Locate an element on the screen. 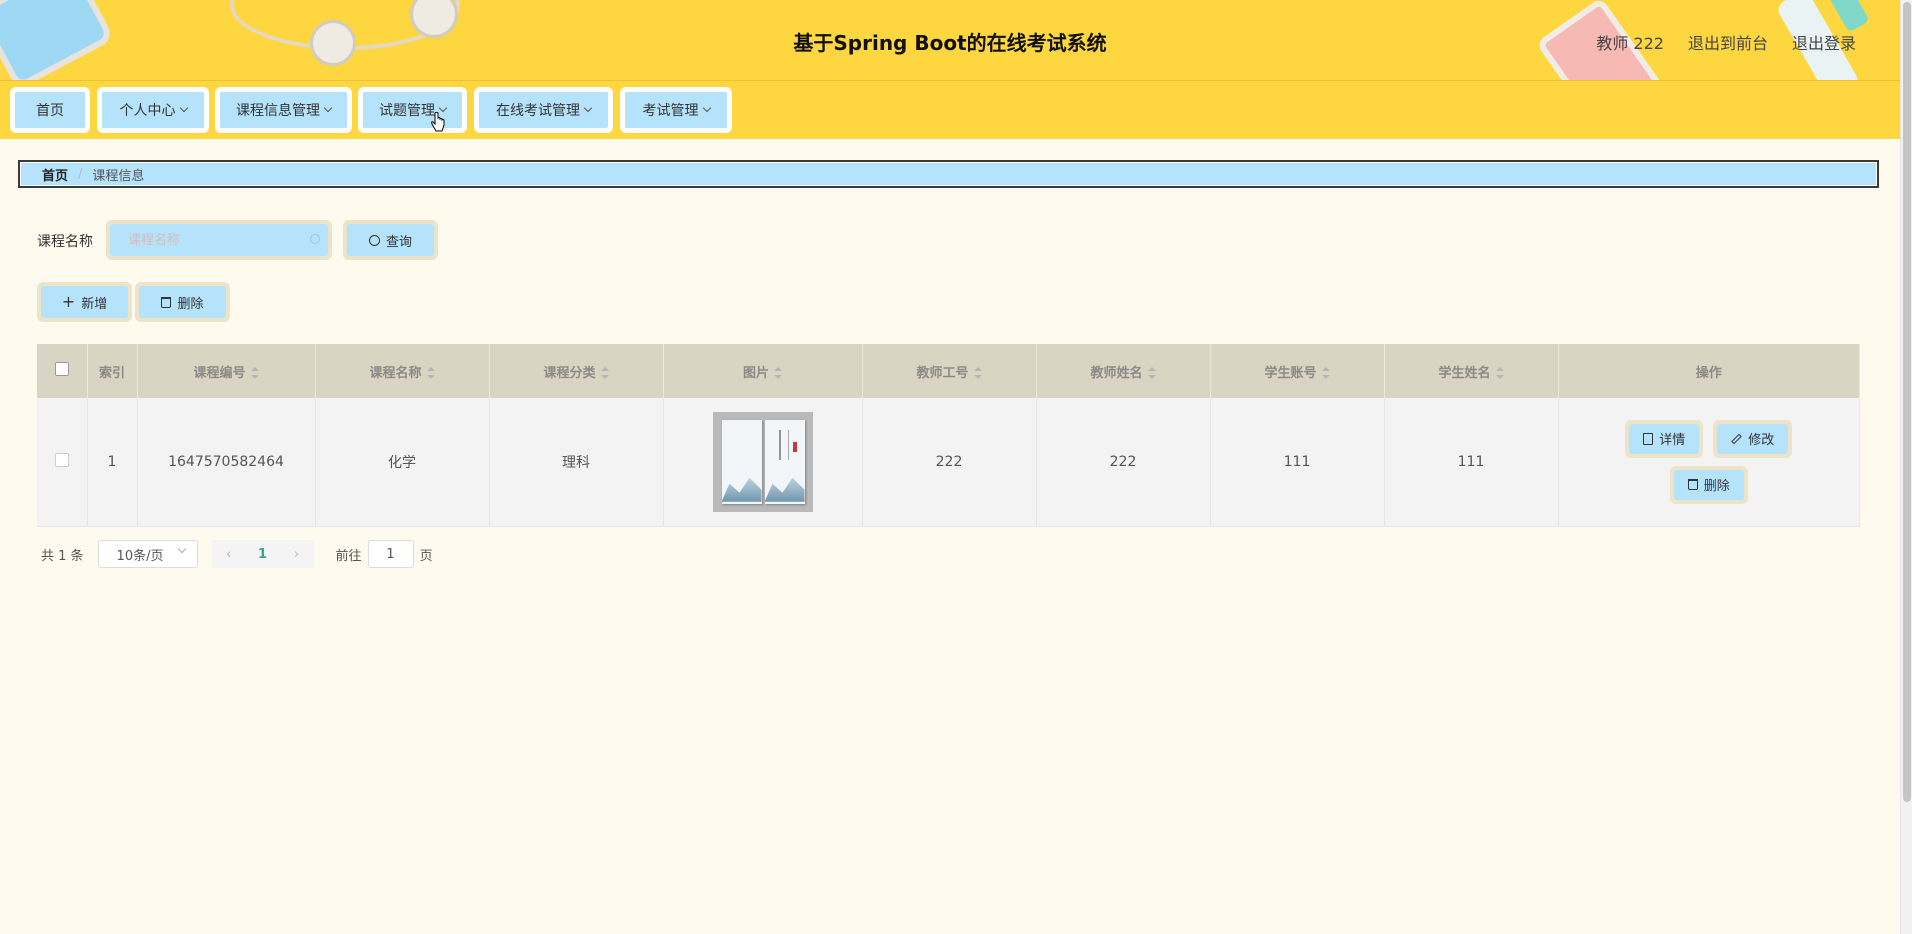 The image size is (1912, 934). row-delete-label: 删除 is located at coordinates (1716, 487).